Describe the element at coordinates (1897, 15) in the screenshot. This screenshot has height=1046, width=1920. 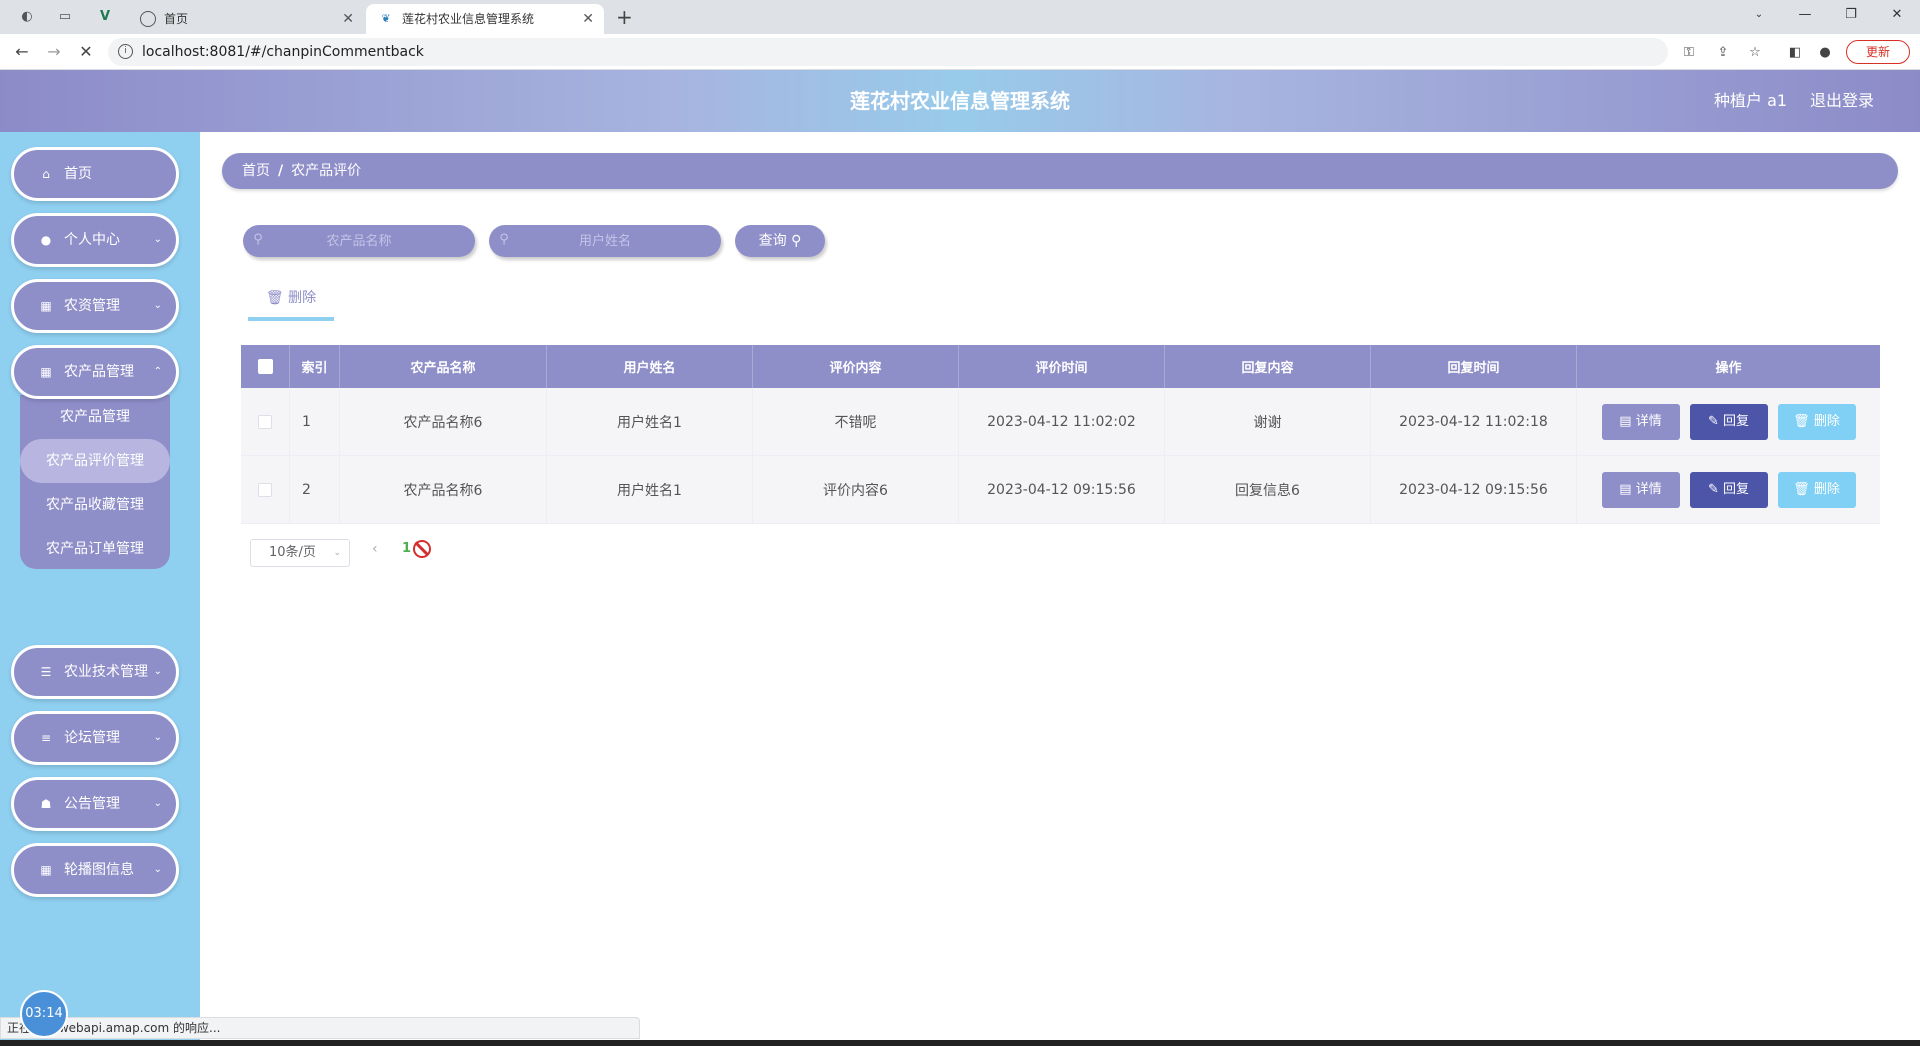
I see `window-close-icon: ✕` at that location.